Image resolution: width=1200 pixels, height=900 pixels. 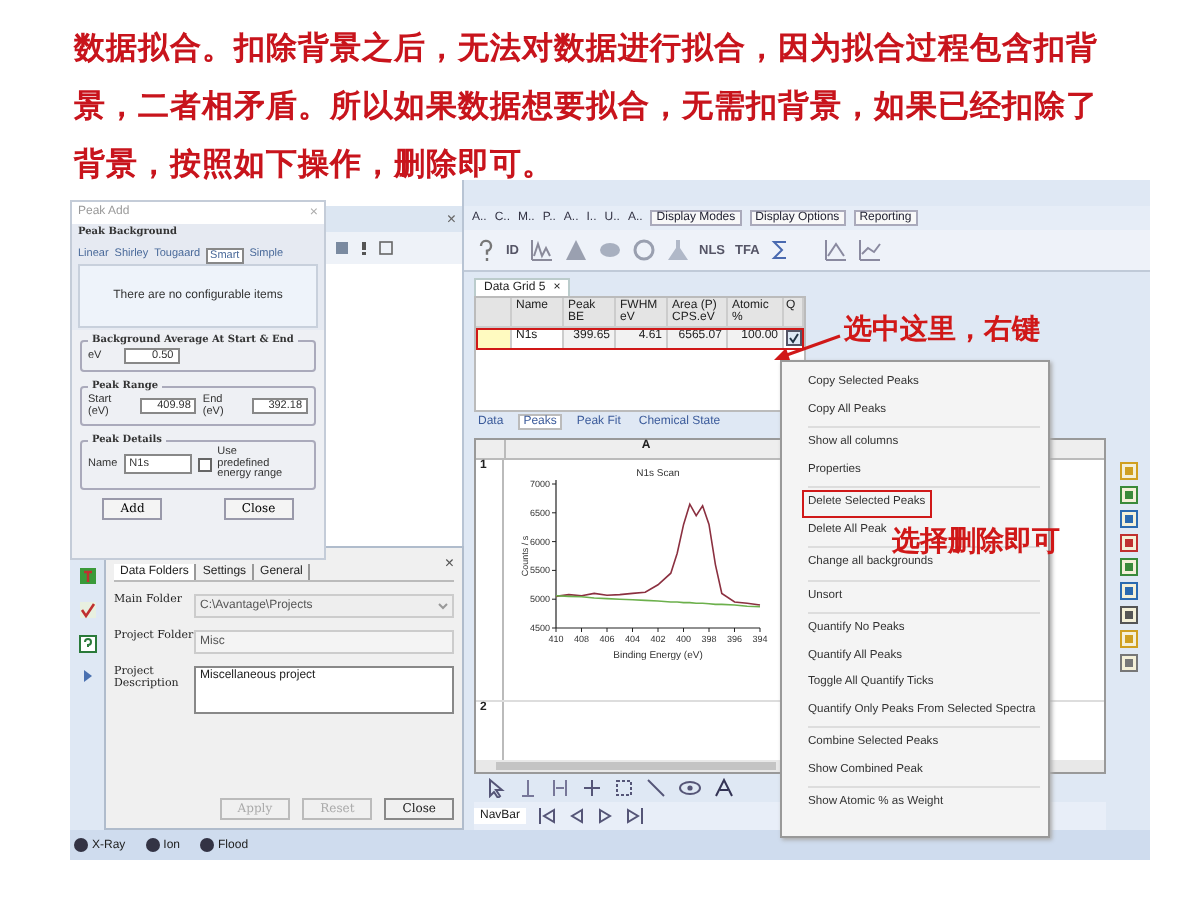 I want to click on annotation-text: 选中这里，右键, so click(x=942, y=330).